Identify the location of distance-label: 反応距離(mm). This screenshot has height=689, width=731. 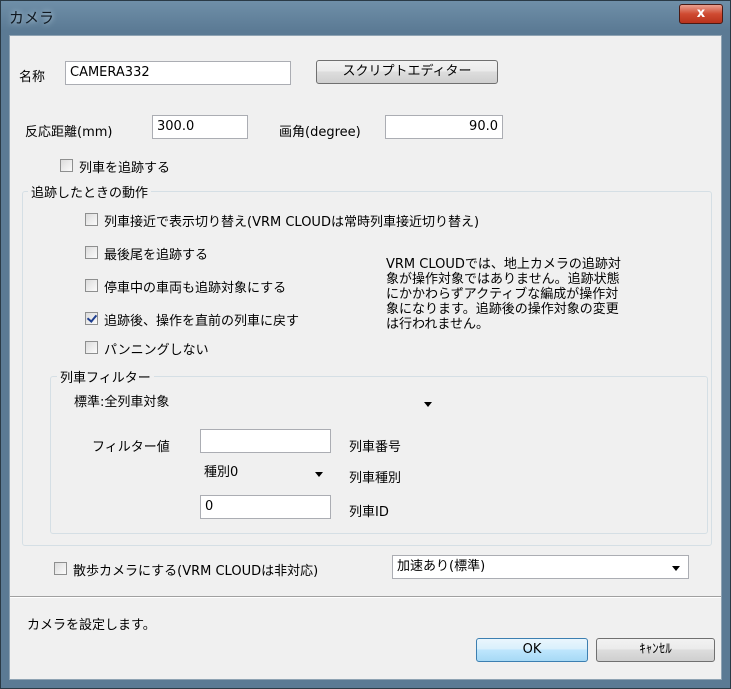
(69, 132).